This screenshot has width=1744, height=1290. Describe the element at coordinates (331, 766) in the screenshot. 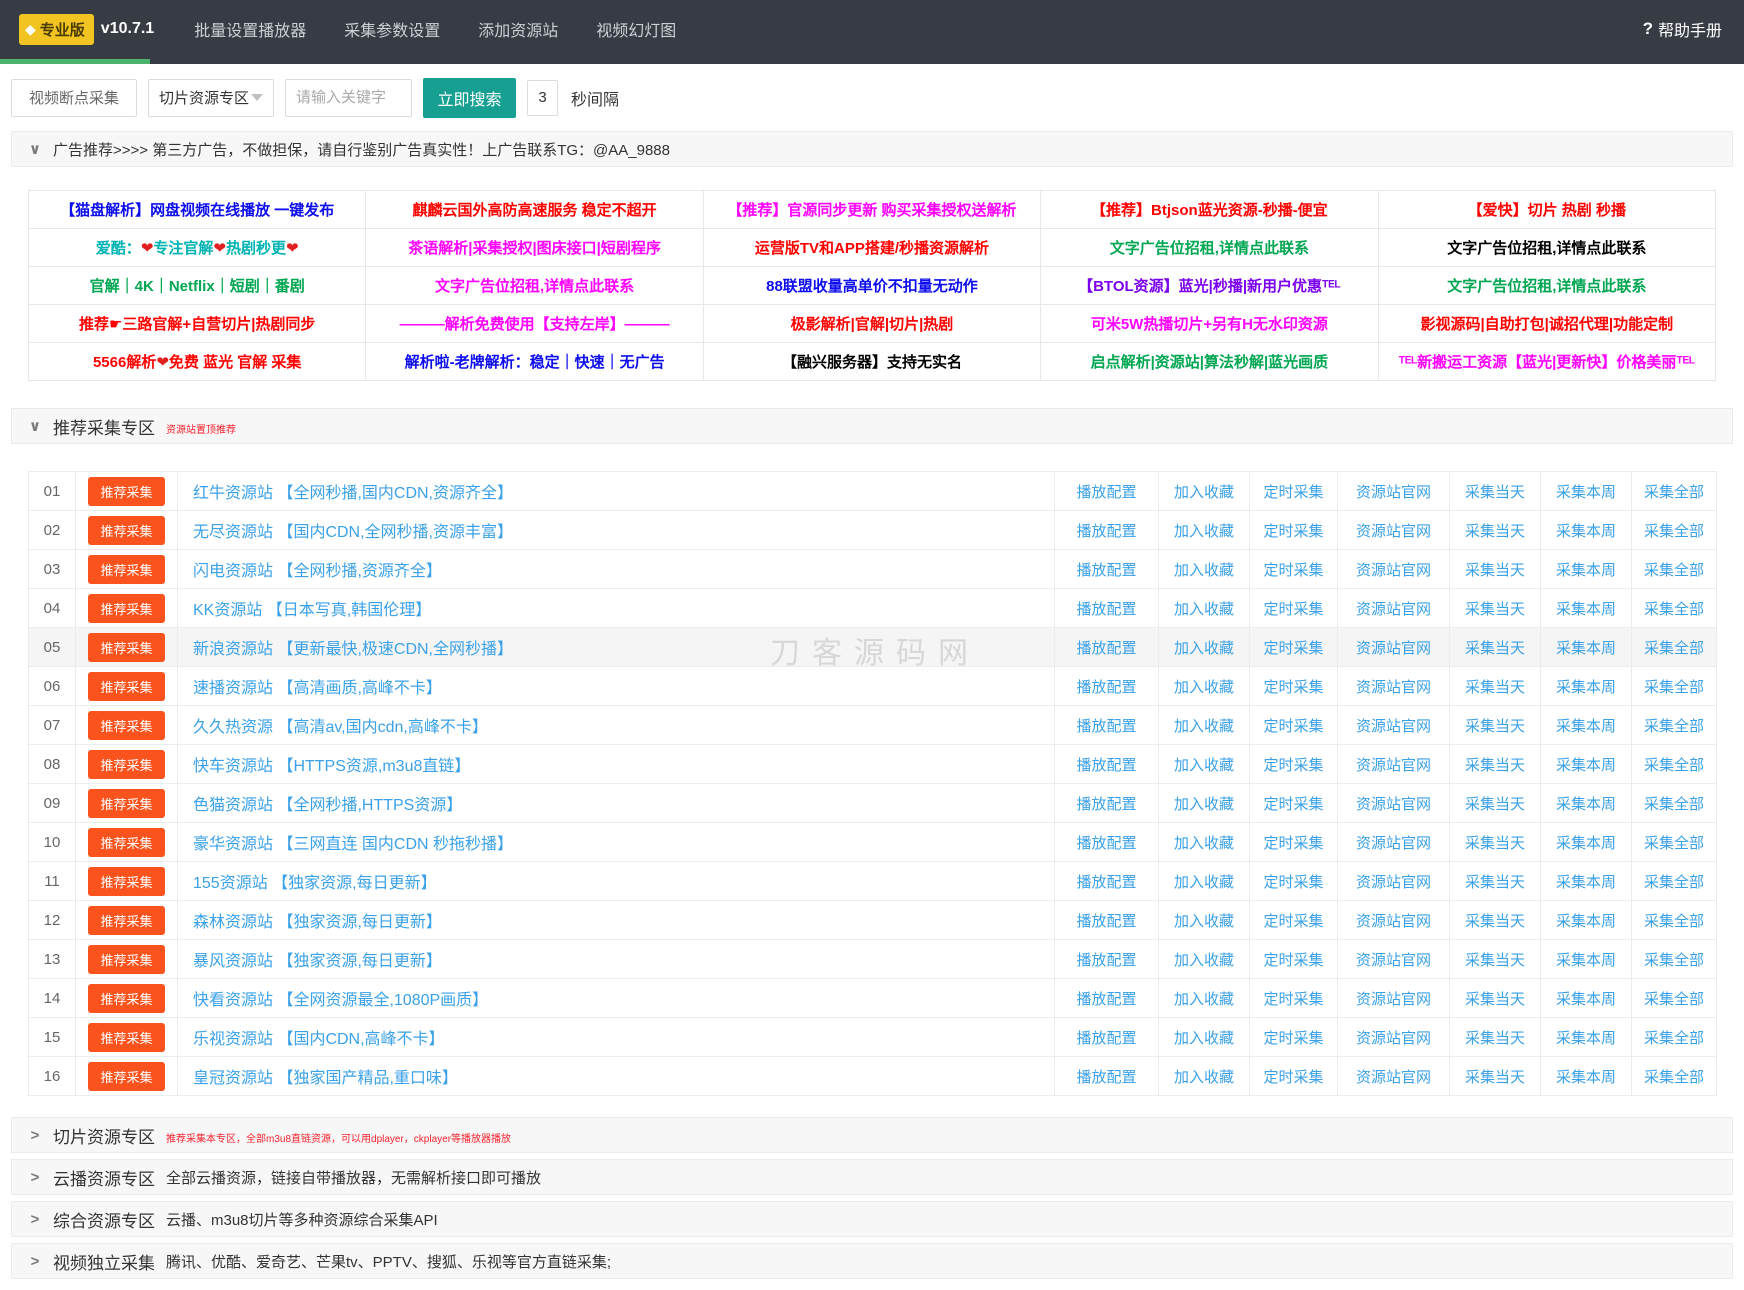

I see `resource-name-link: 快车资源站 【HTTPS资源,m3u8直链】` at that location.